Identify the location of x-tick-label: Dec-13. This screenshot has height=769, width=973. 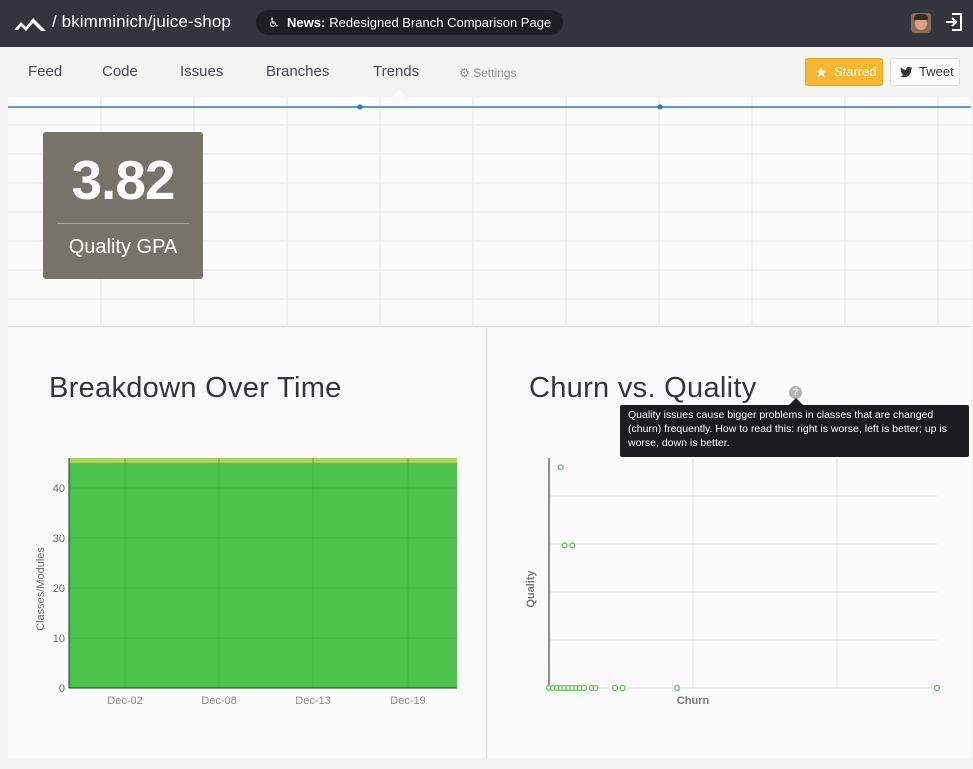
(312, 701).